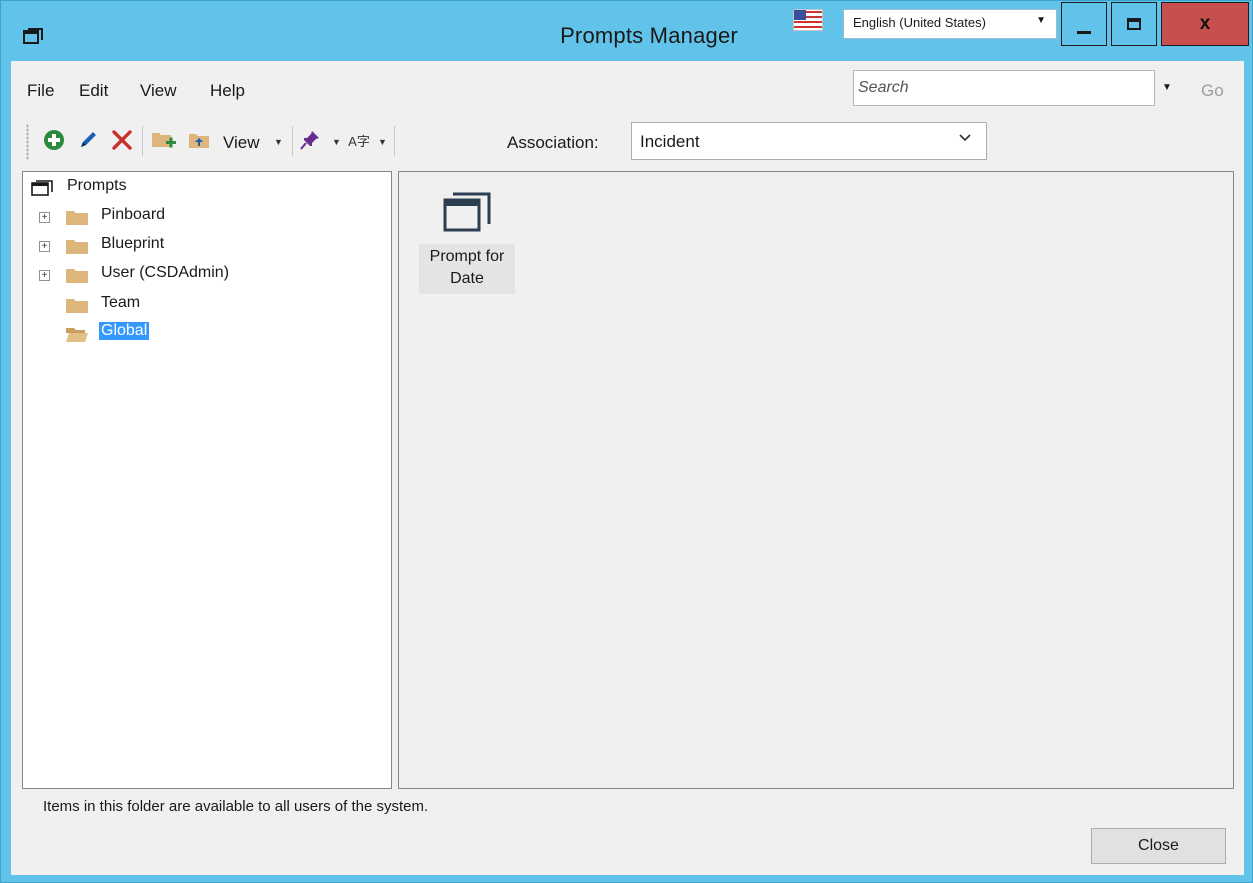  I want to click on maximize-icon, so click(1134, 24).